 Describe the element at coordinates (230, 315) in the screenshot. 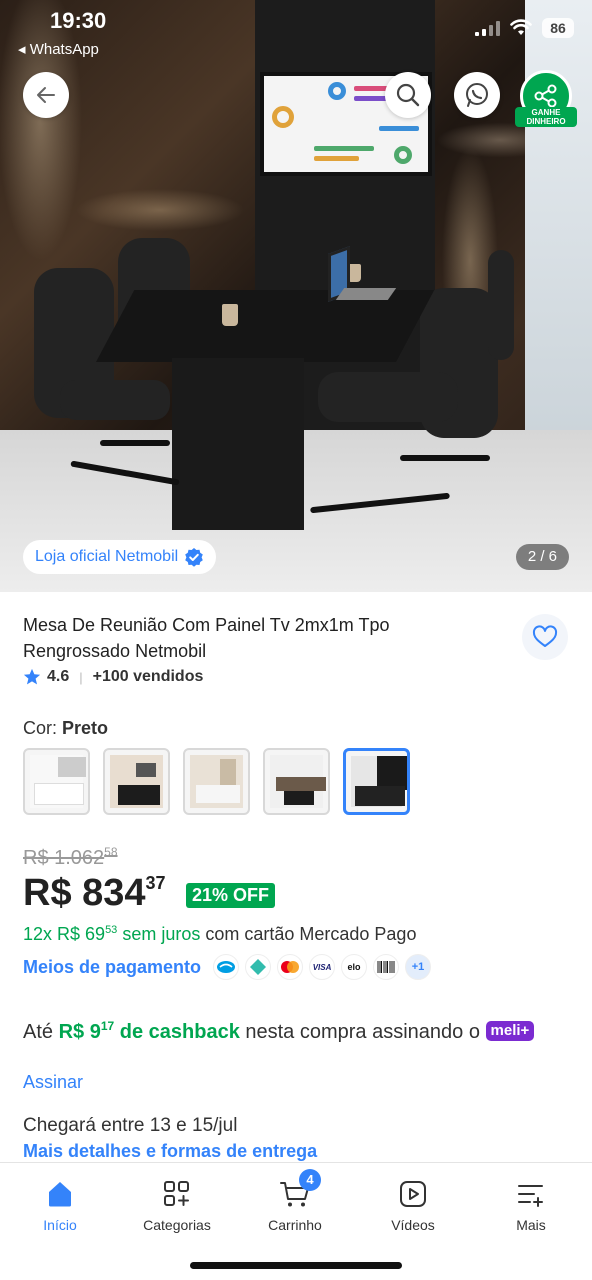

I see `coffee-cup` at that location.